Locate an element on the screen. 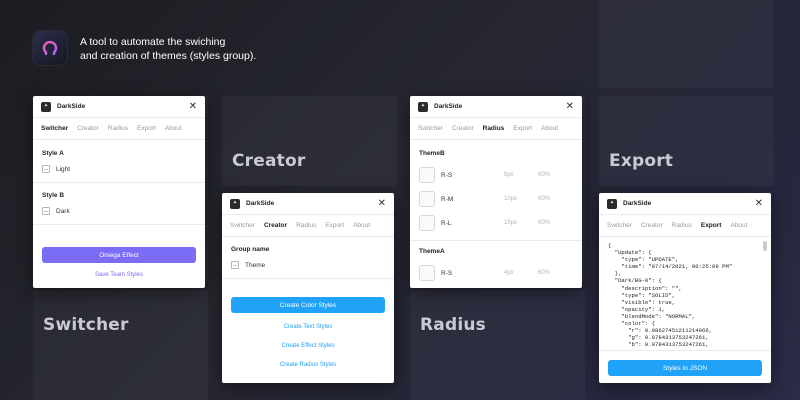 The width and height of the screenshot is (800, 400). create-effect-styles-link: Create Effect Styles is located at coordinates (308, 346).